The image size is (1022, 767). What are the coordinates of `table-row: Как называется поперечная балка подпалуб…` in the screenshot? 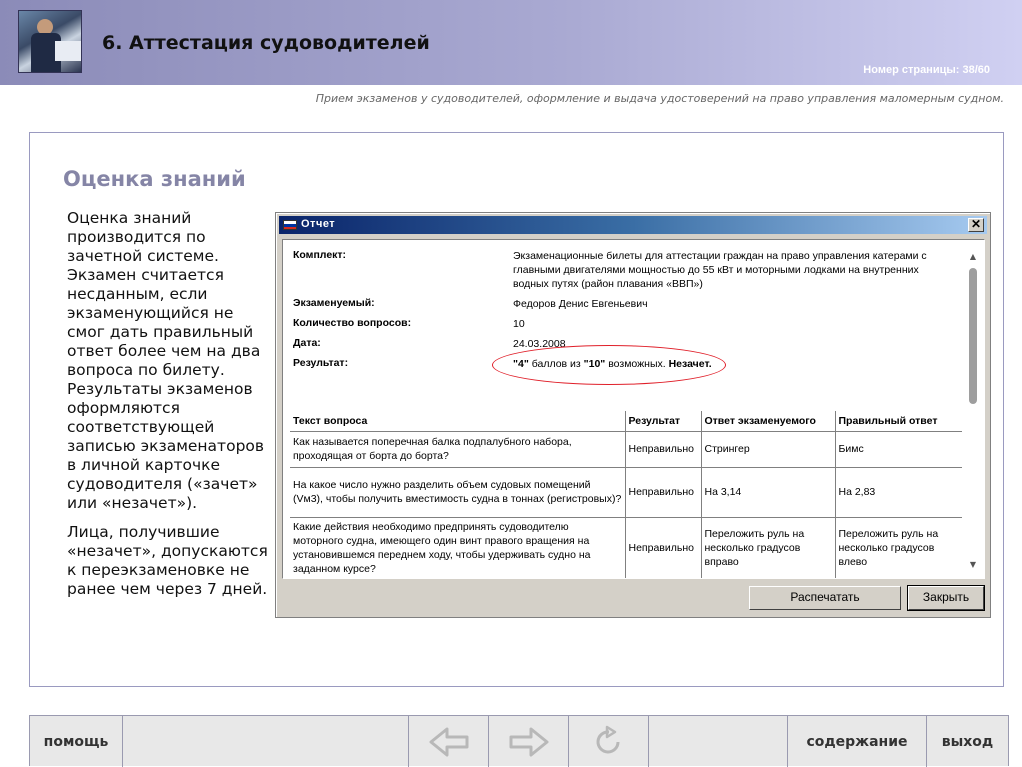 It's located at (626, 449).